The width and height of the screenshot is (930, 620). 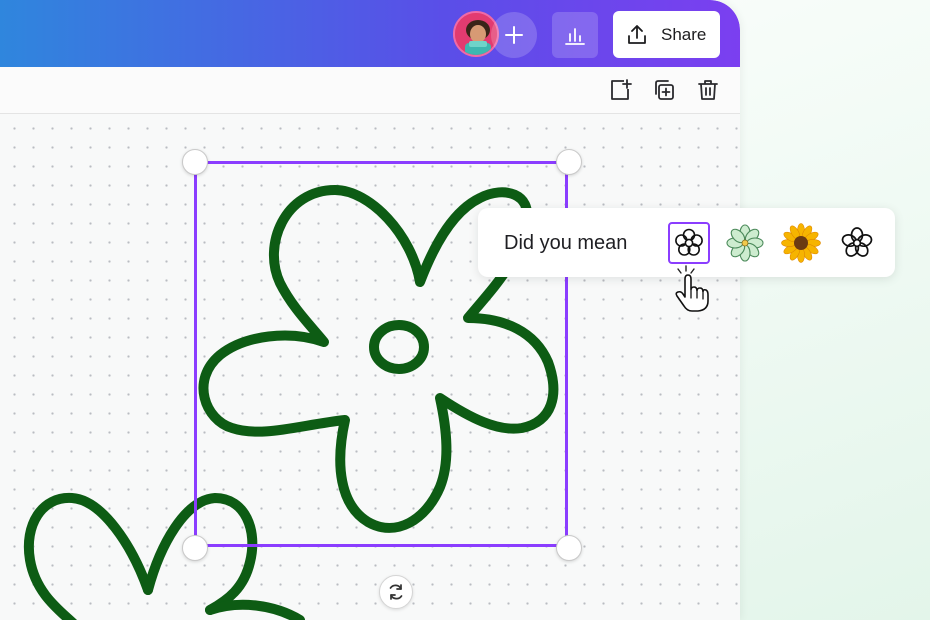 I want to click on trash-icon, so click(x=708, y=90).